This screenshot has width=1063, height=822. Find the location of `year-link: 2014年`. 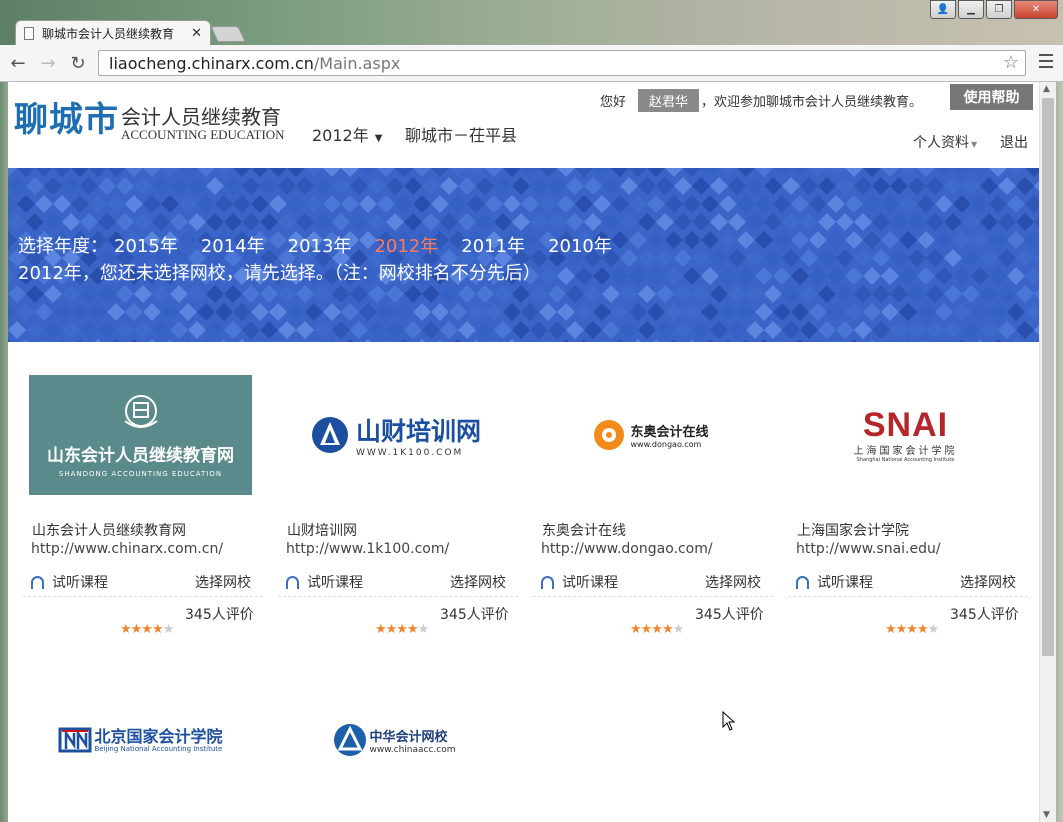

year-link: 2014年 is located at coordinates (233, 245).